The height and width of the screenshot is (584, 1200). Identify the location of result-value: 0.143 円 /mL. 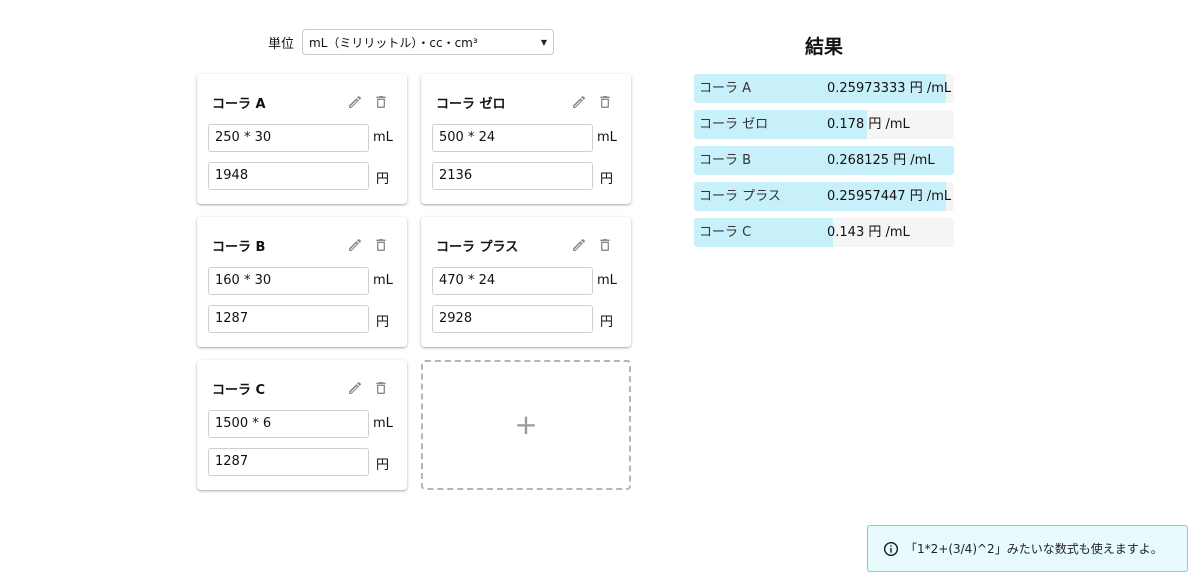
(868, 232).